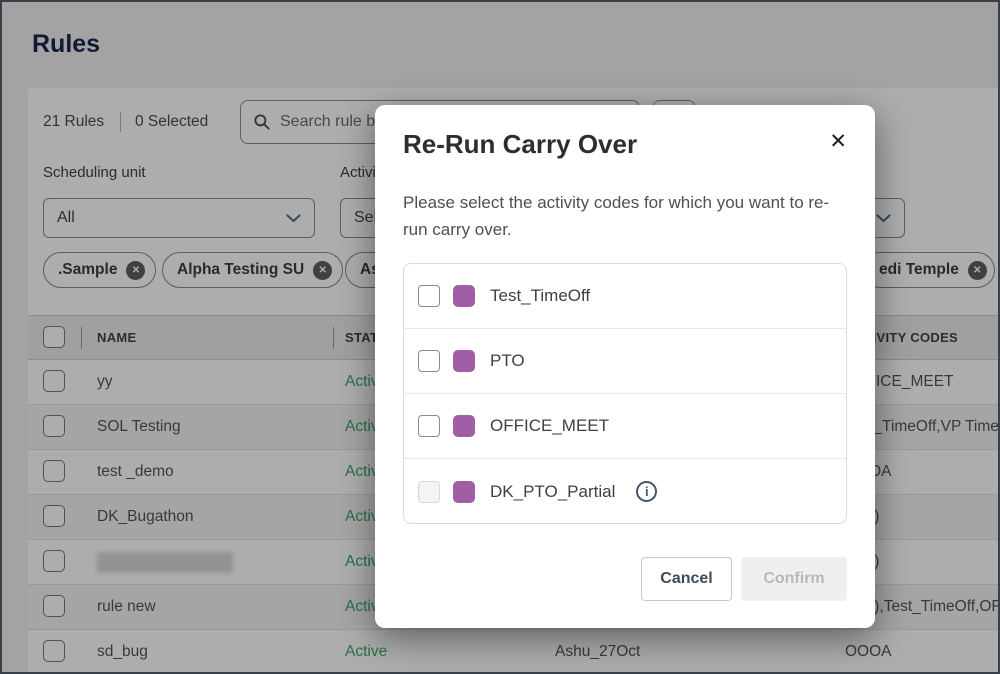  Describe the element at coordinates (520, 144) in the screenshot. I see `modal-title: Re-Run Carry Over` at that location.